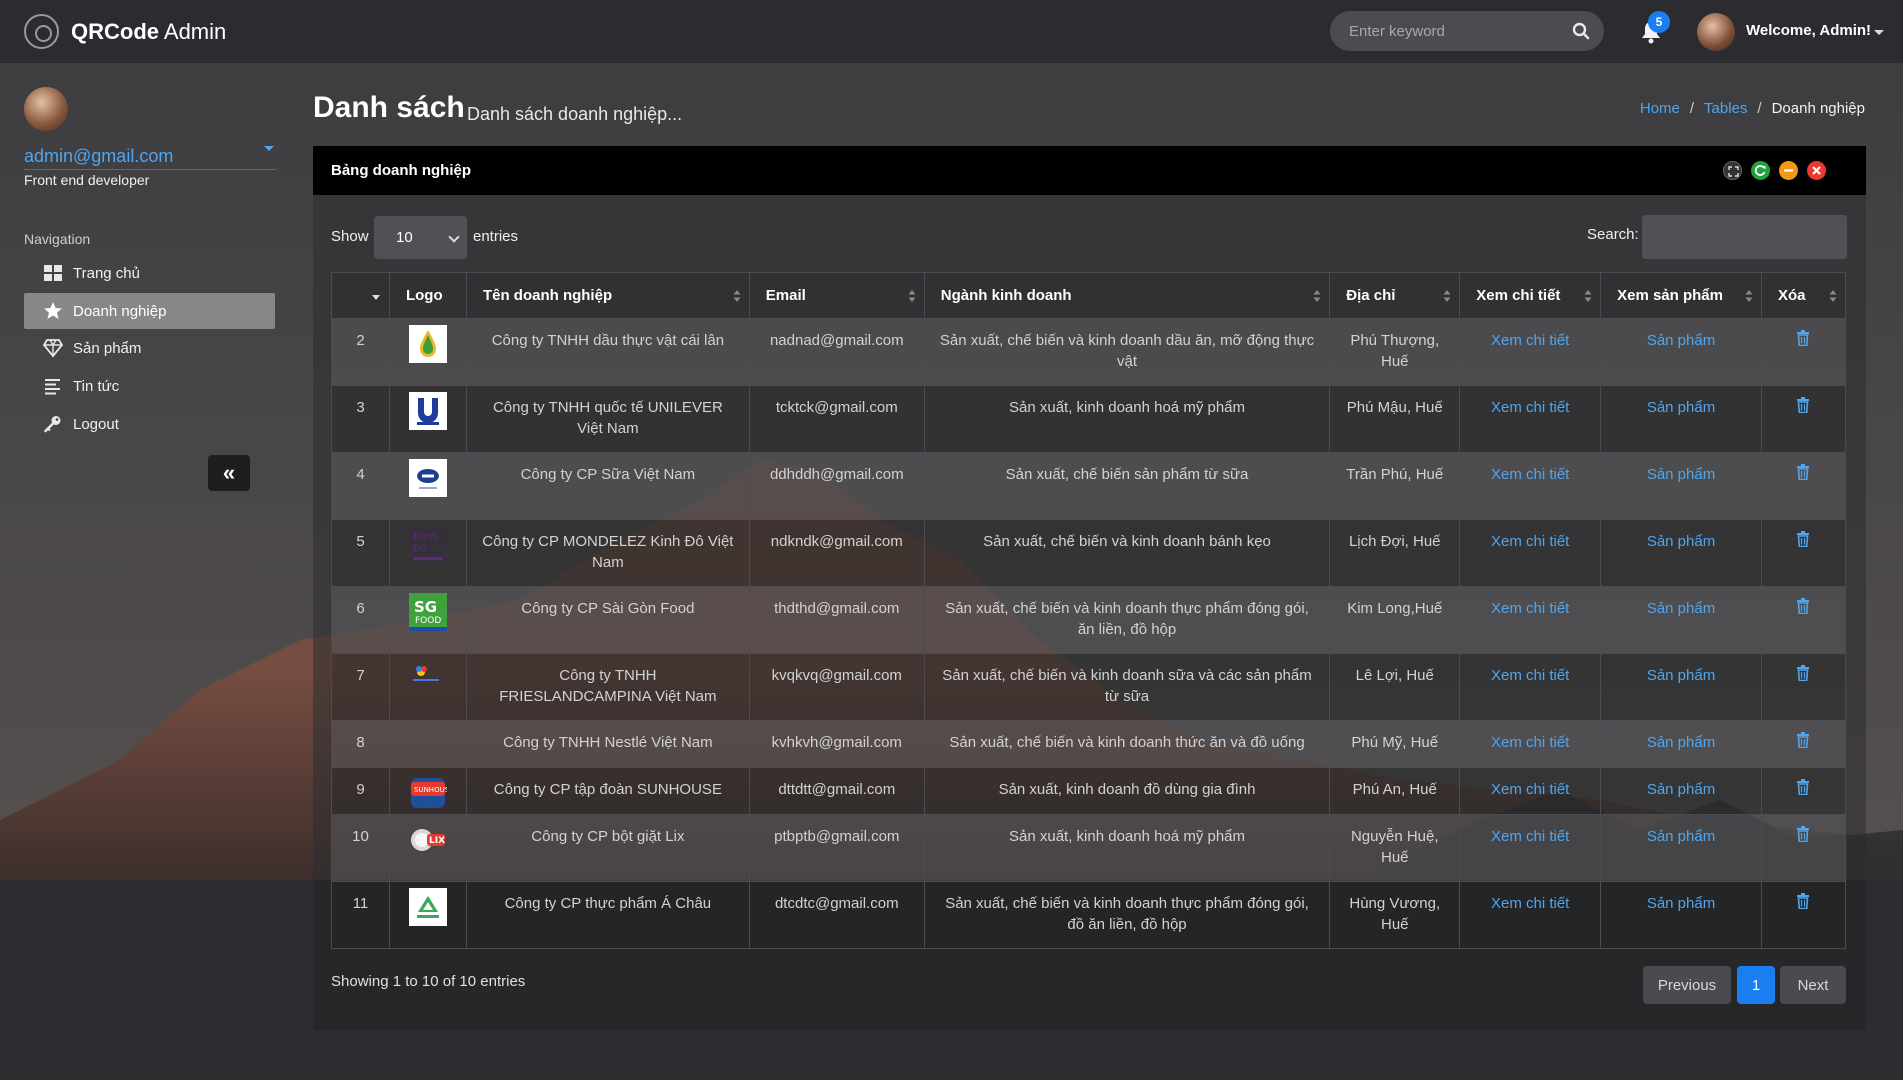  Describe the element at coordinates (607, 848) in the screenshot. I see `cell-name: Công ty CP bột giặt Lix` at that location.